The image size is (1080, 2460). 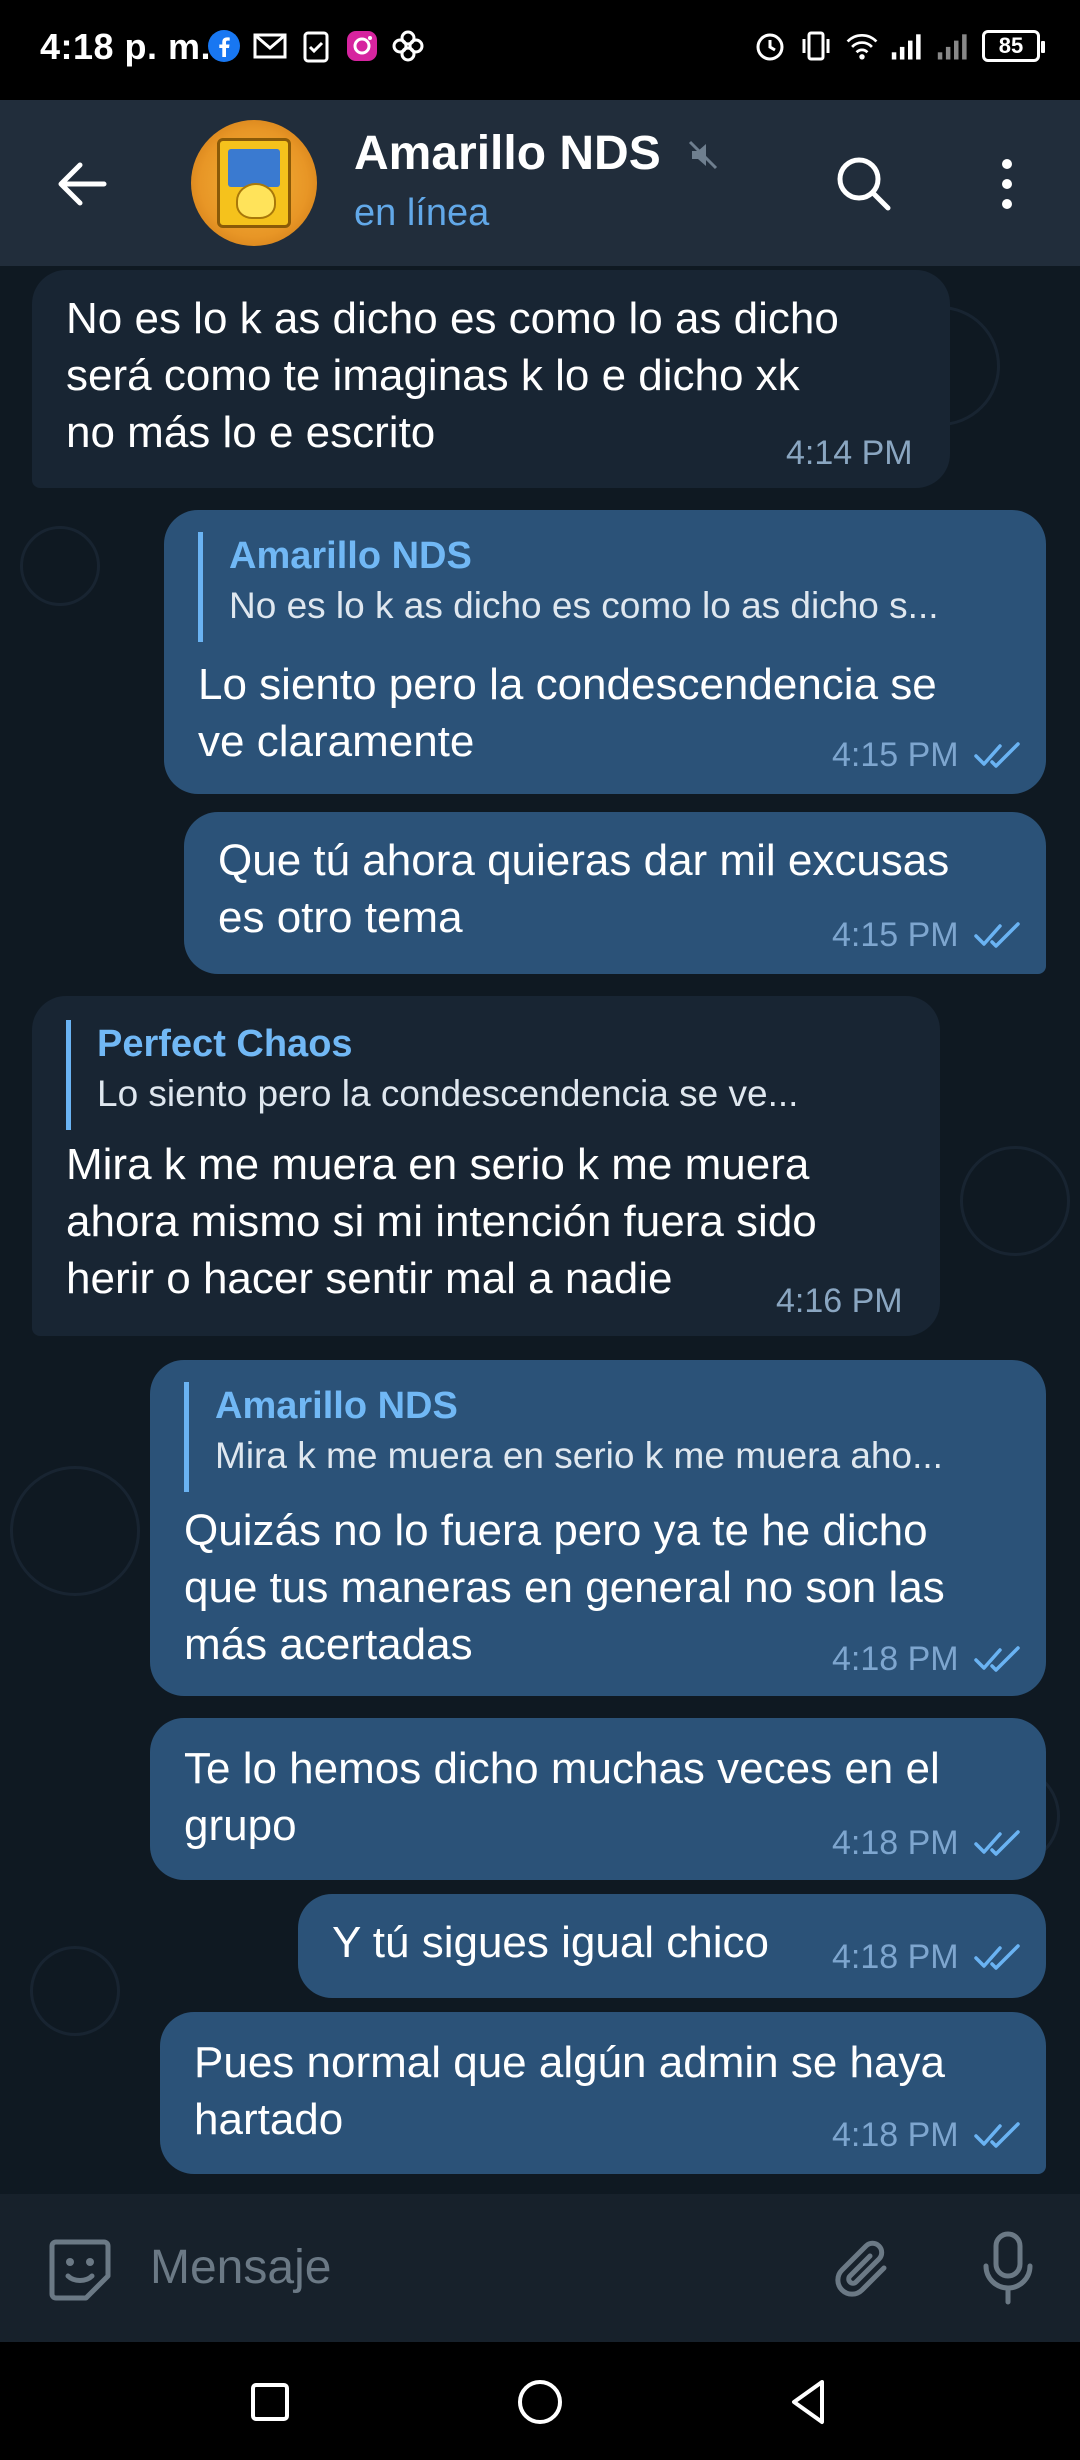 What do you see at coordinates (703, 155) in the screenshot?
I see `mute-icon` at bounding box center [703, 155].